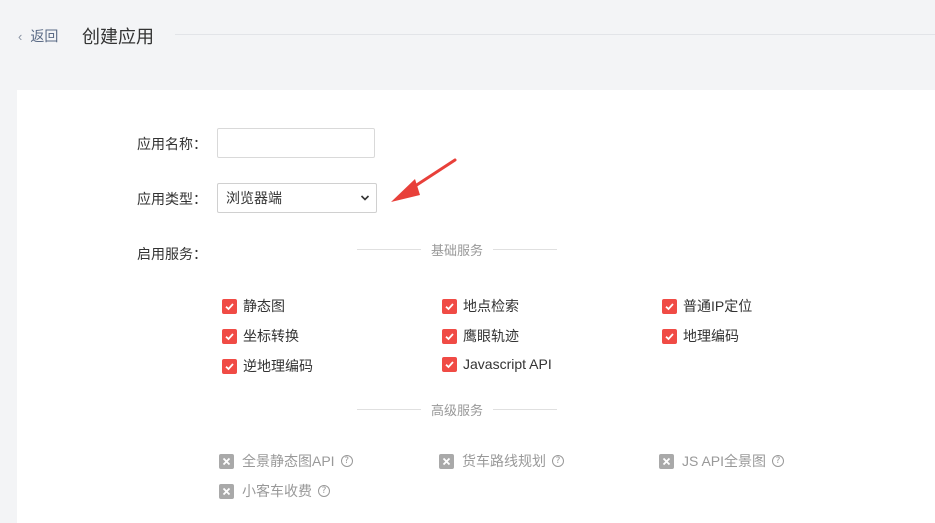  Describe the element at coordinates (297, 198) in the screenshot. I see `app-type-select: 浏览器端` at that location.